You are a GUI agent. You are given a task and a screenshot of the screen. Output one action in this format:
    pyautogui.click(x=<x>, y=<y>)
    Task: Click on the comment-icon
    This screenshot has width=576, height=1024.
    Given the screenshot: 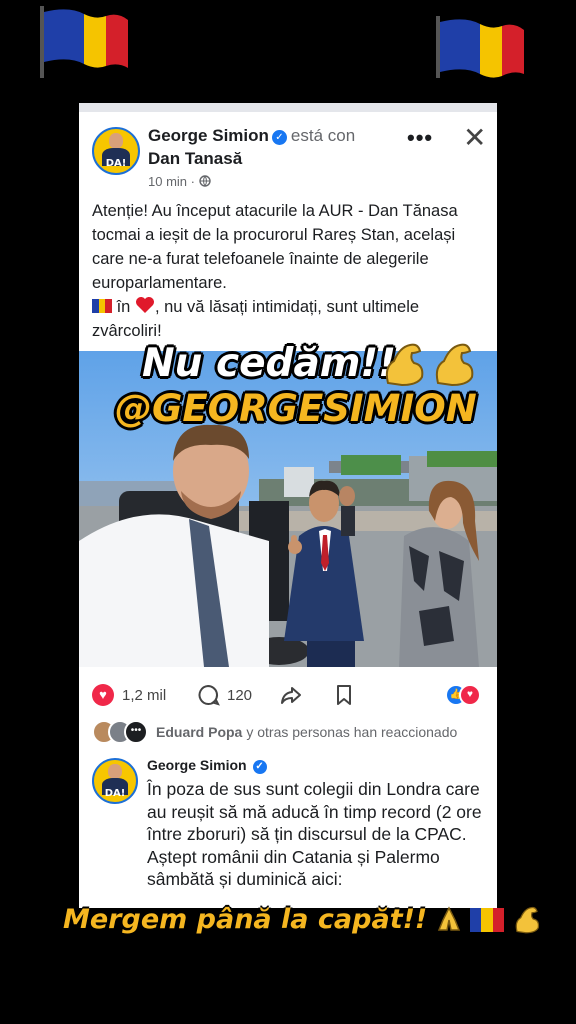 What is the action you would take?
    pyautogui.click(x=209, y=695)
    